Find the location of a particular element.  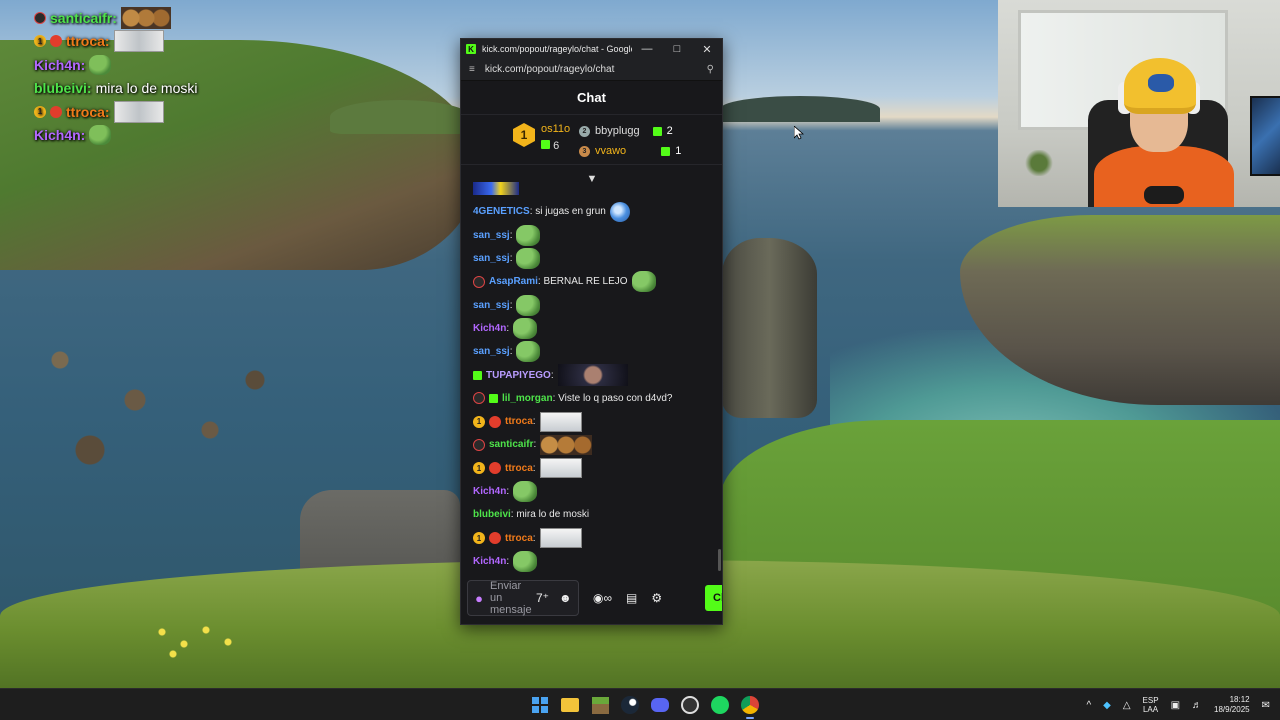

chat-message: TUPAPIYEGO: is located at coordinates (593, 375).